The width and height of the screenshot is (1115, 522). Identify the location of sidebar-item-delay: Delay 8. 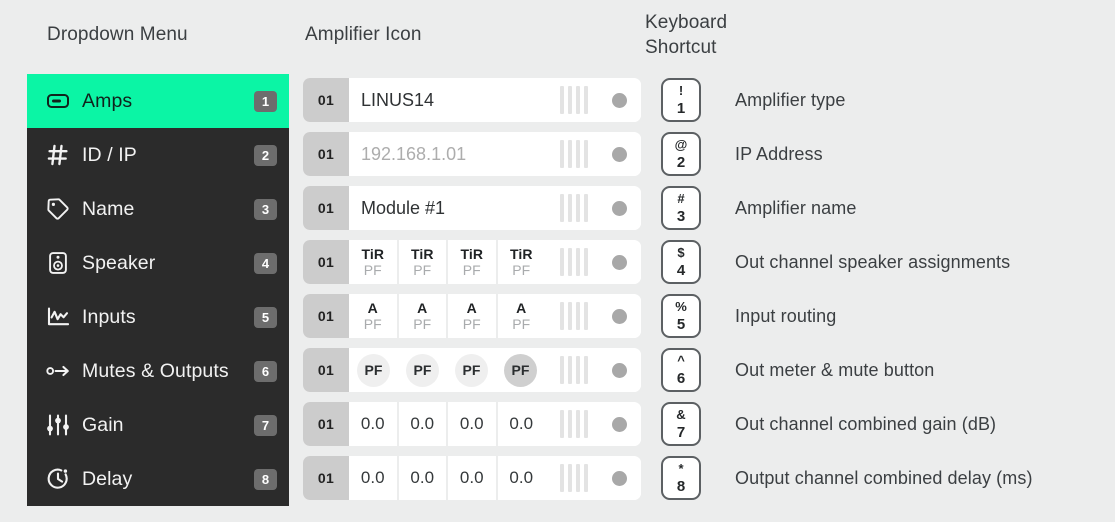
(158, 479).